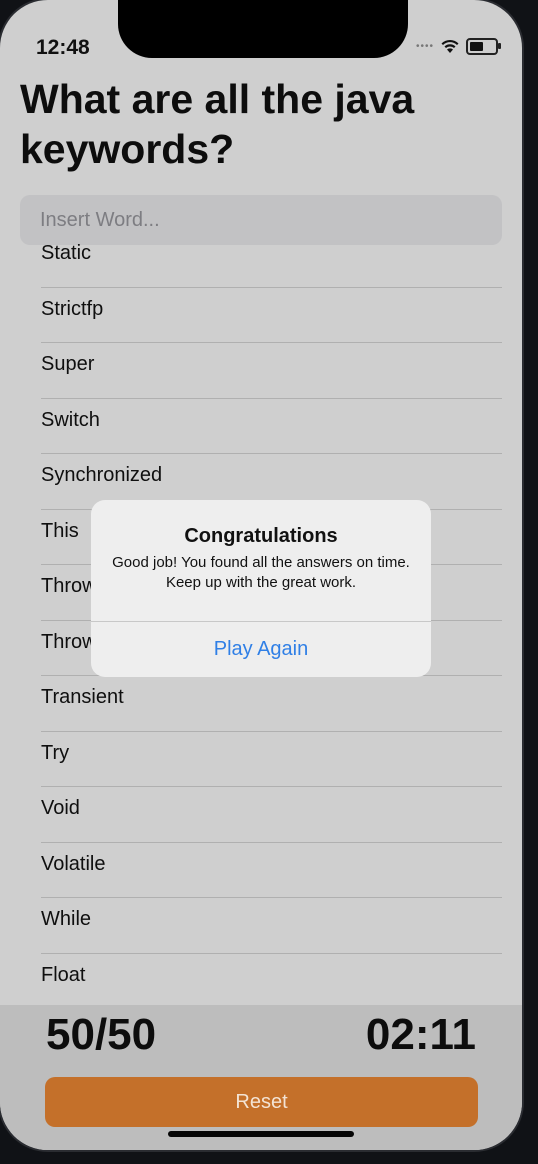 The height and width of the screenshot is (1164, 538). Describe the element at coordinates (217, 124) in the screenshot. I see `page-title: What are all the java keywords?` at that location.